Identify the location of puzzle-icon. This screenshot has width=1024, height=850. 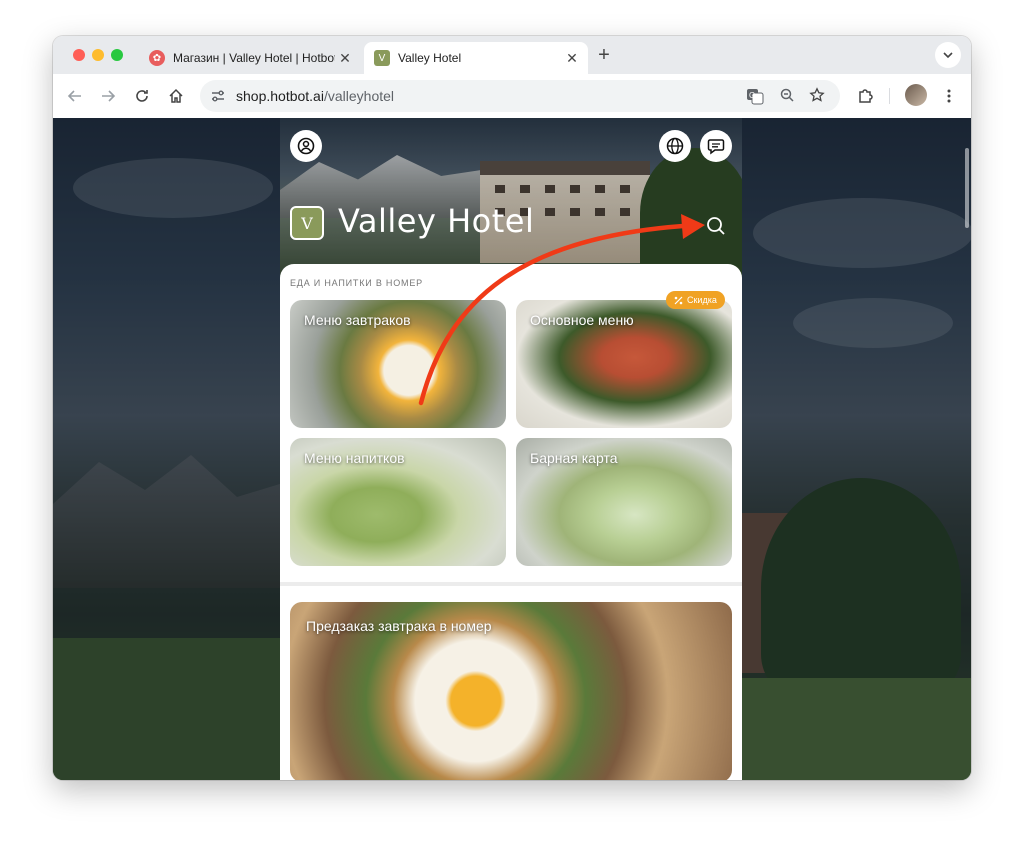
(866, 96).